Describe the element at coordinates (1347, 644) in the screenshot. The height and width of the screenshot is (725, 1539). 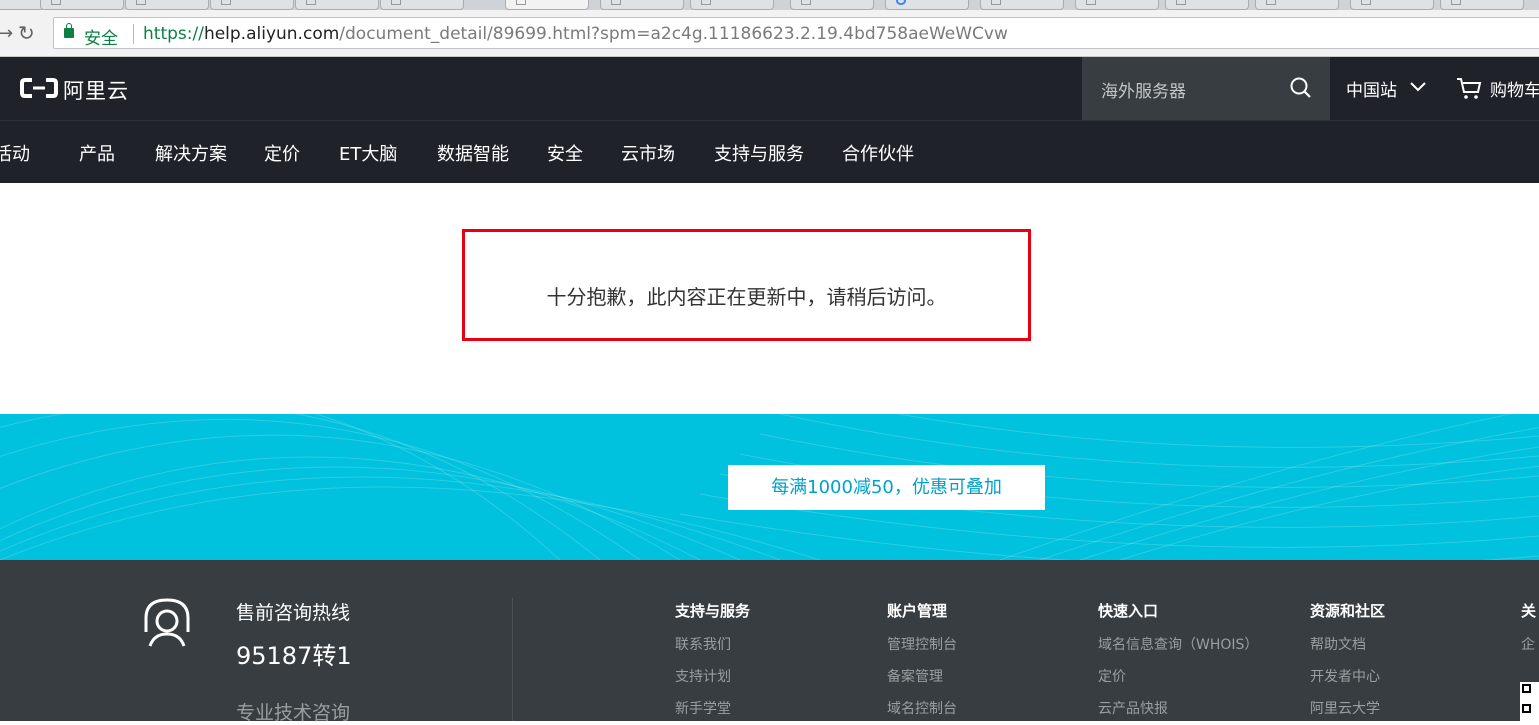
I see `footer-link: 帮助文档` at that location.